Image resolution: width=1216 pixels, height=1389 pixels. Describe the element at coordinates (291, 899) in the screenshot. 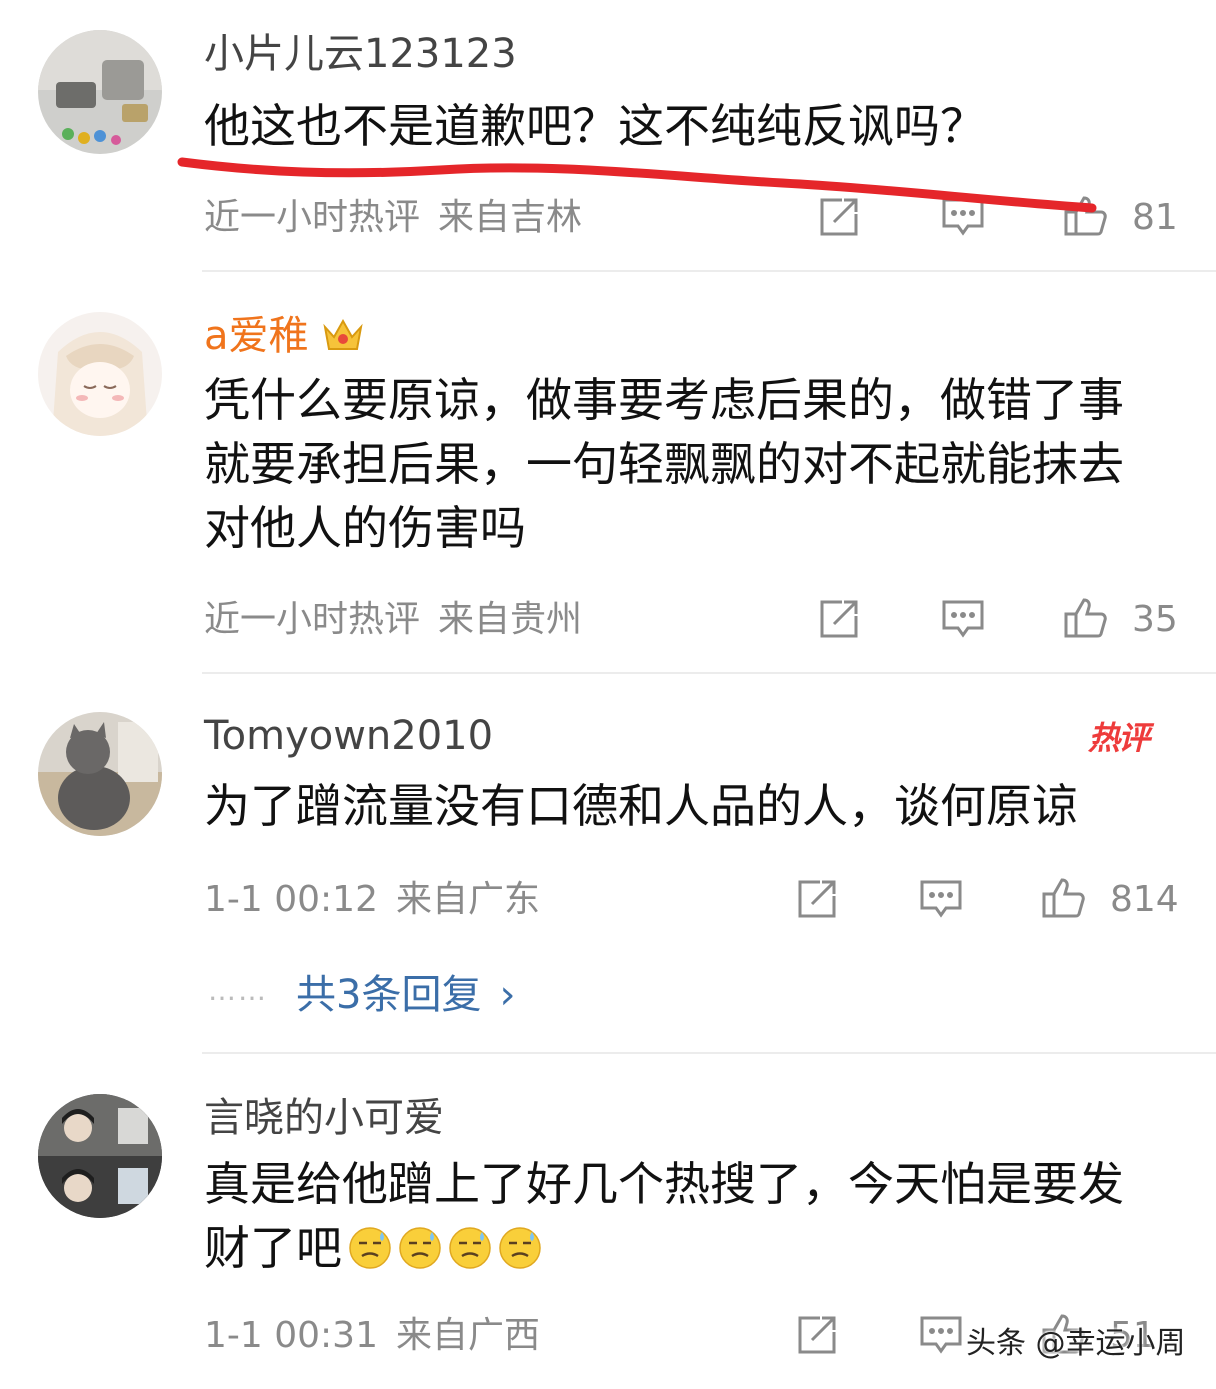

I see `comment-time: 1-1 00:12` at that location.